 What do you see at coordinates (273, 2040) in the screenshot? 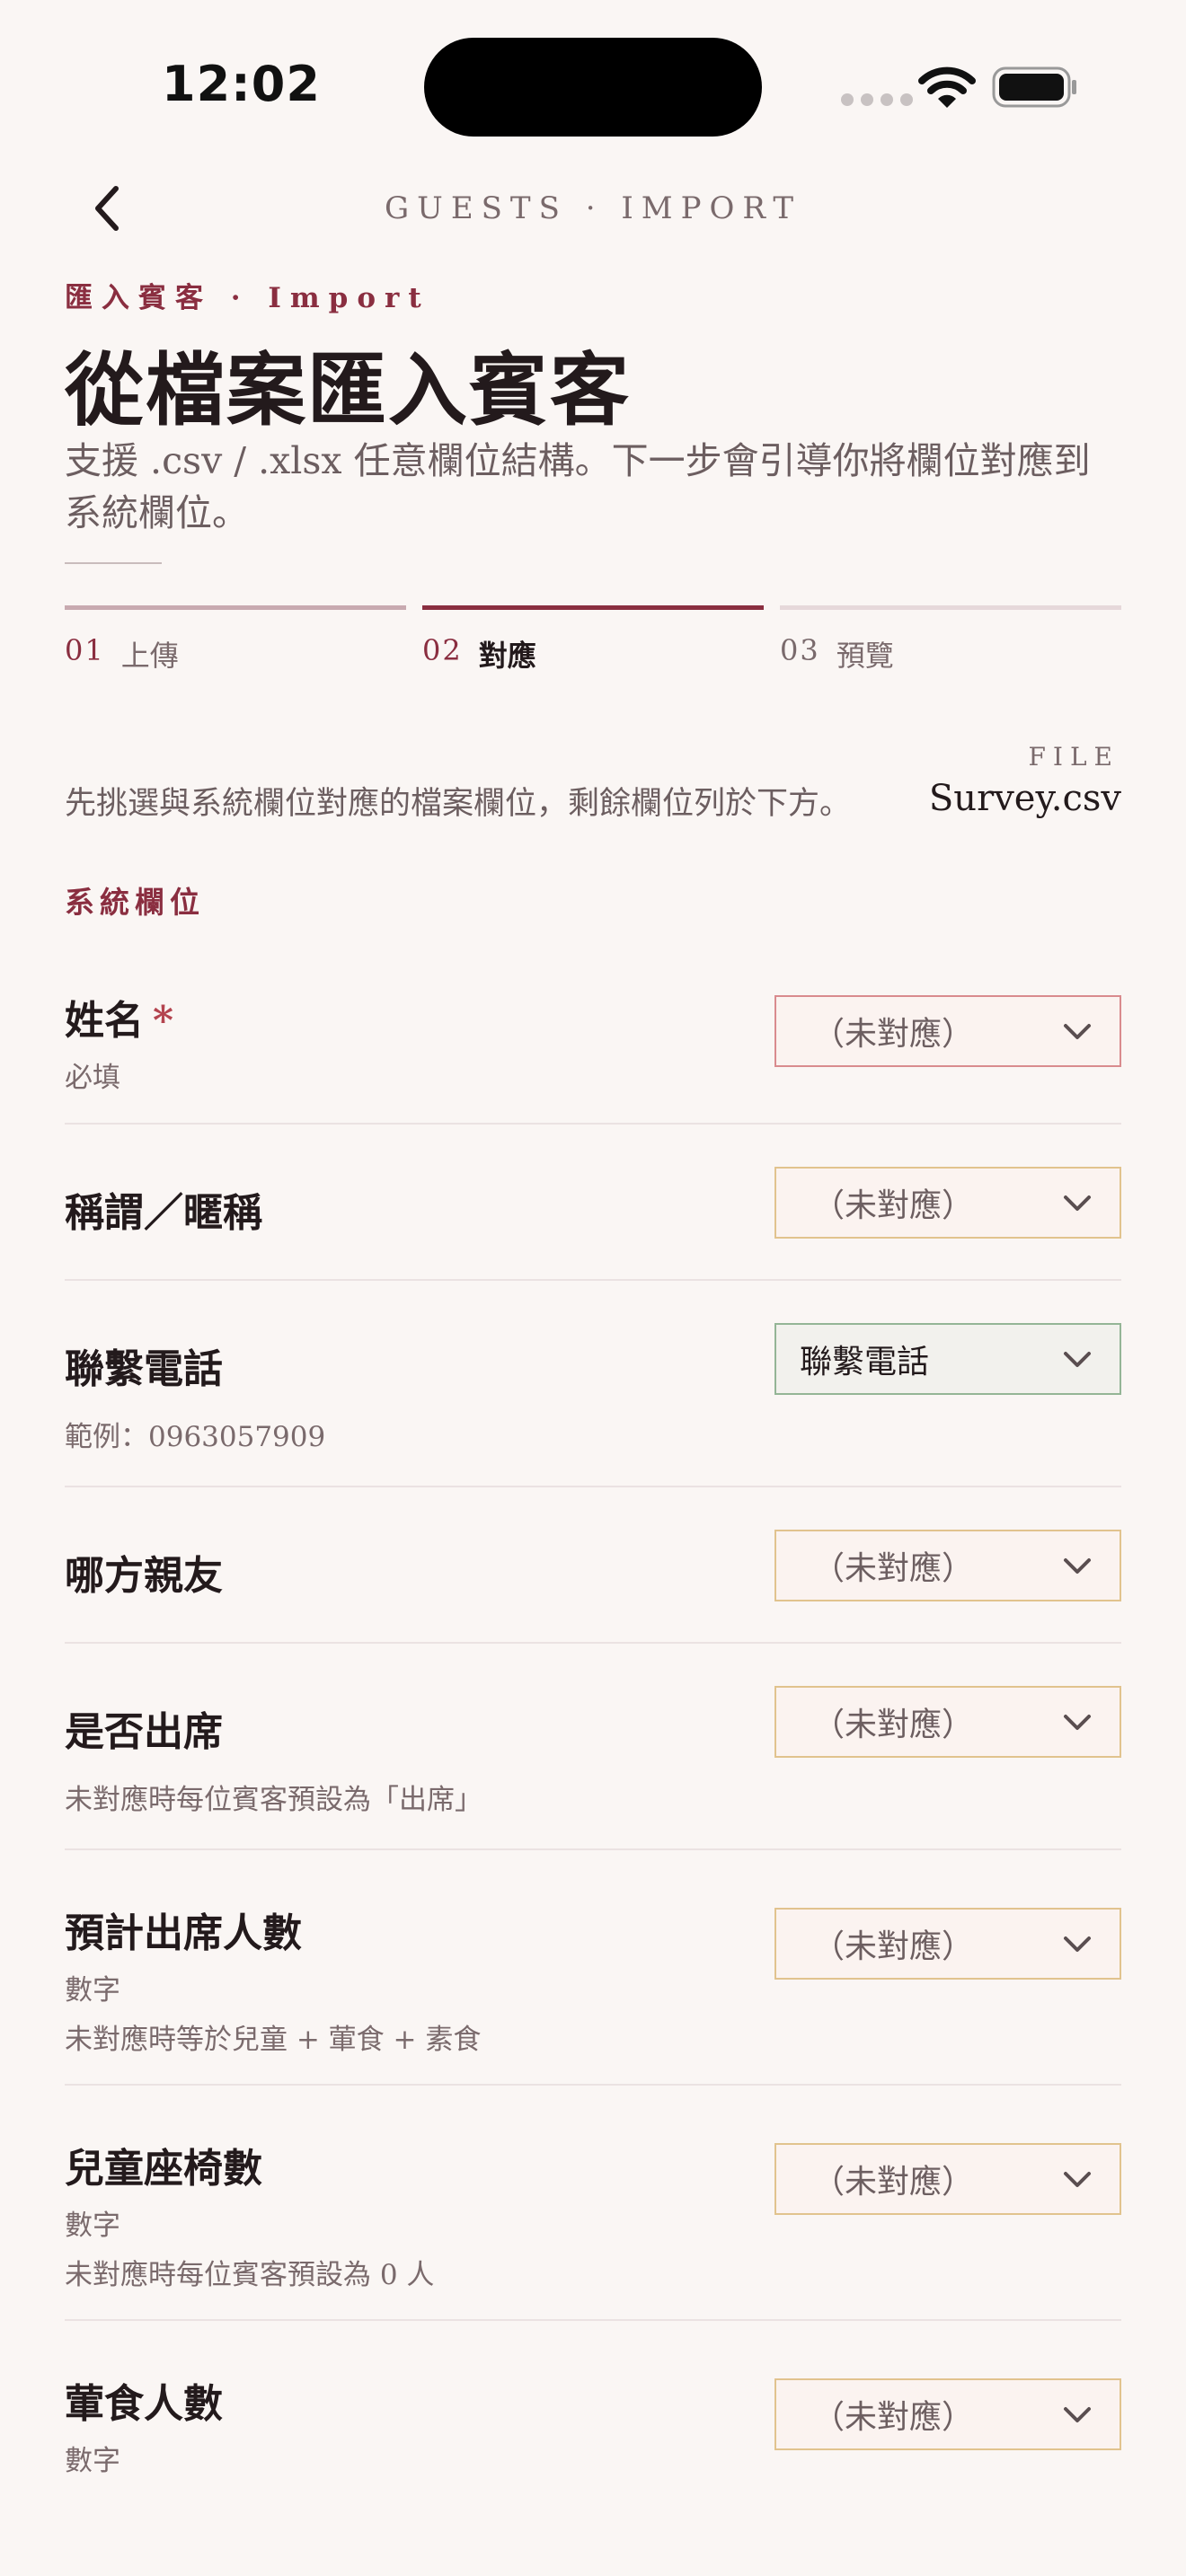
I see `field-hint: 未對應時等於兒童 + 葷食 + 素食` at bounding box center [273, 2040].